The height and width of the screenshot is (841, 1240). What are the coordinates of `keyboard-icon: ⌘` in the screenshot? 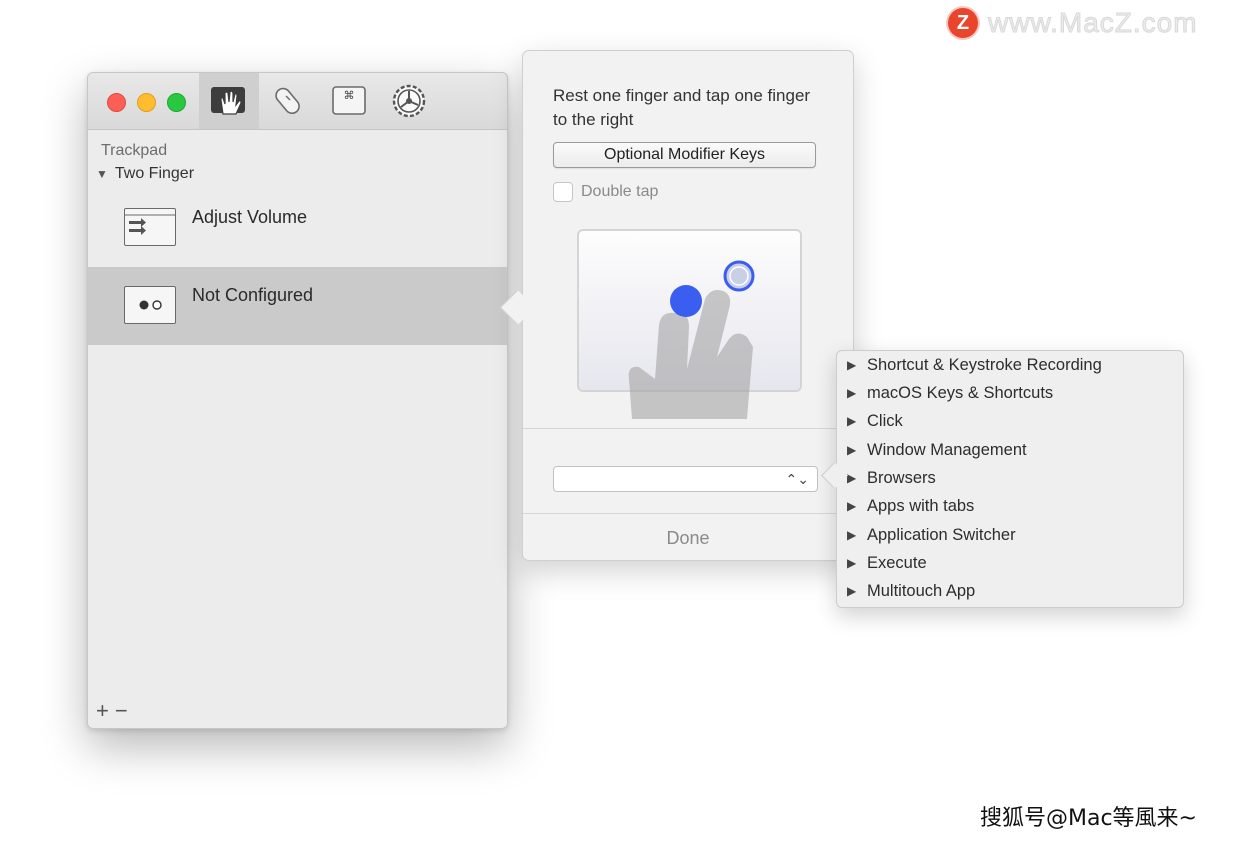 It's located at (349, 101).